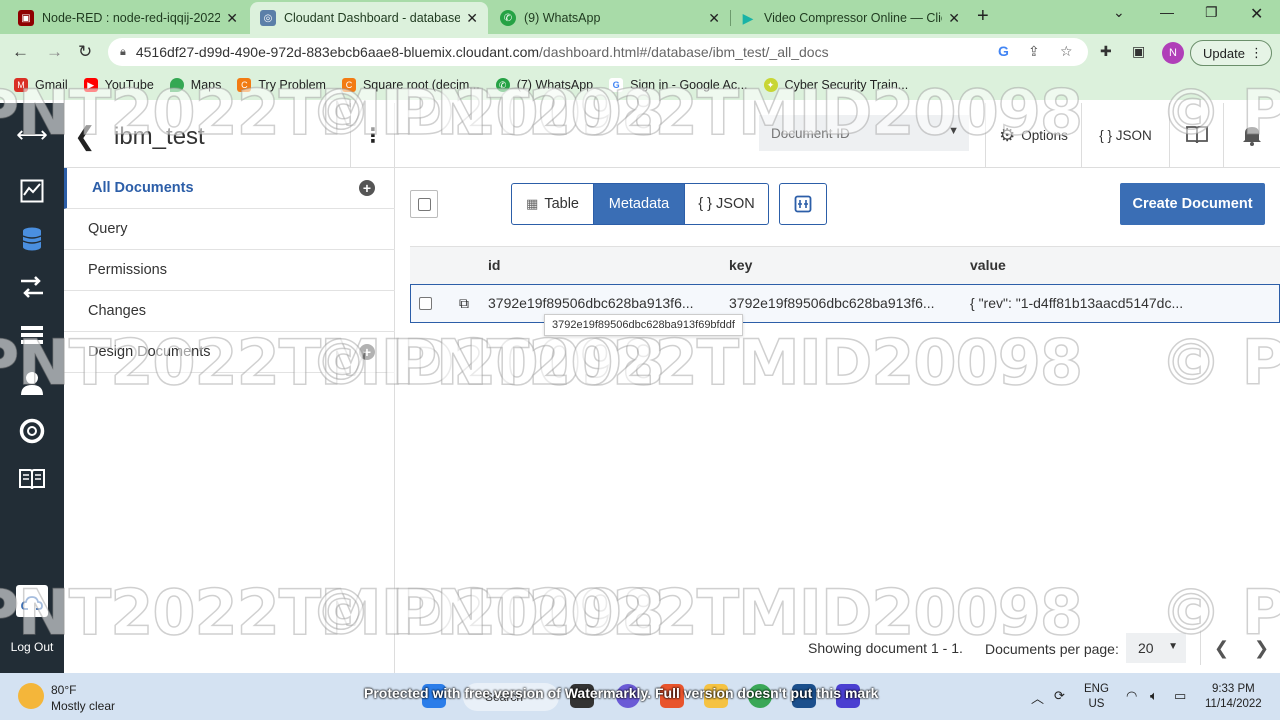  What do you see at coordinates (1180, 696) in the screenshot?
I see `battery-icon: ▭` at bounding box center [1180, 696].